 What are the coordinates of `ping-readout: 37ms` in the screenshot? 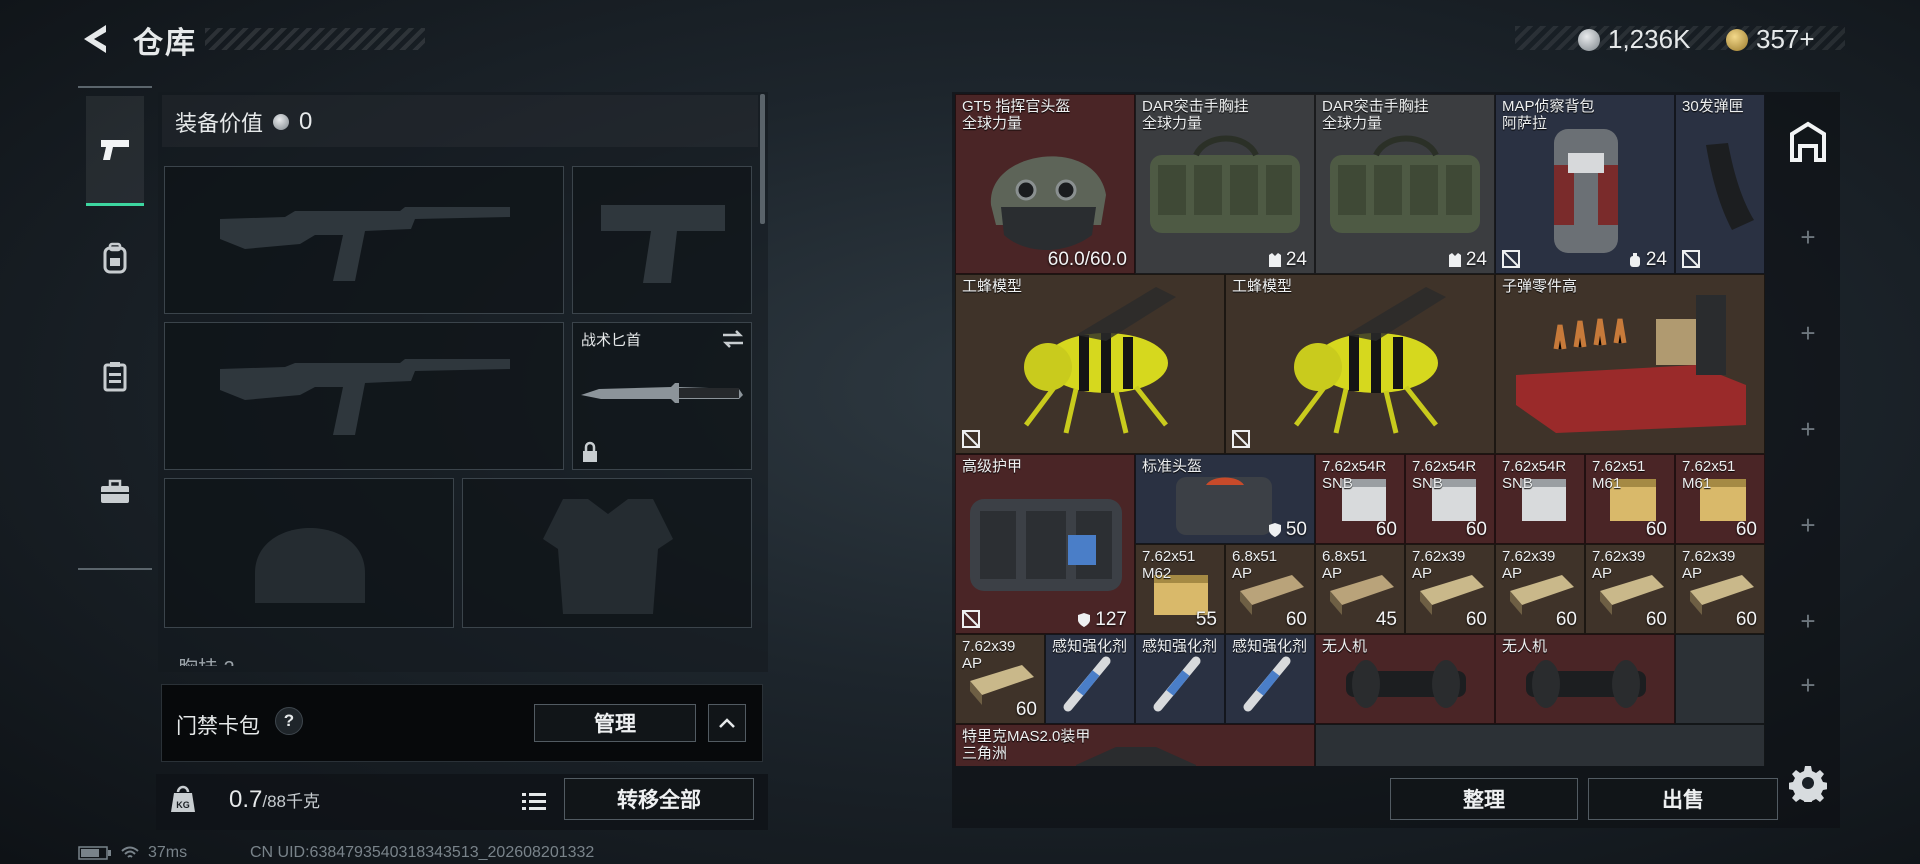 It's located at (168, 852).